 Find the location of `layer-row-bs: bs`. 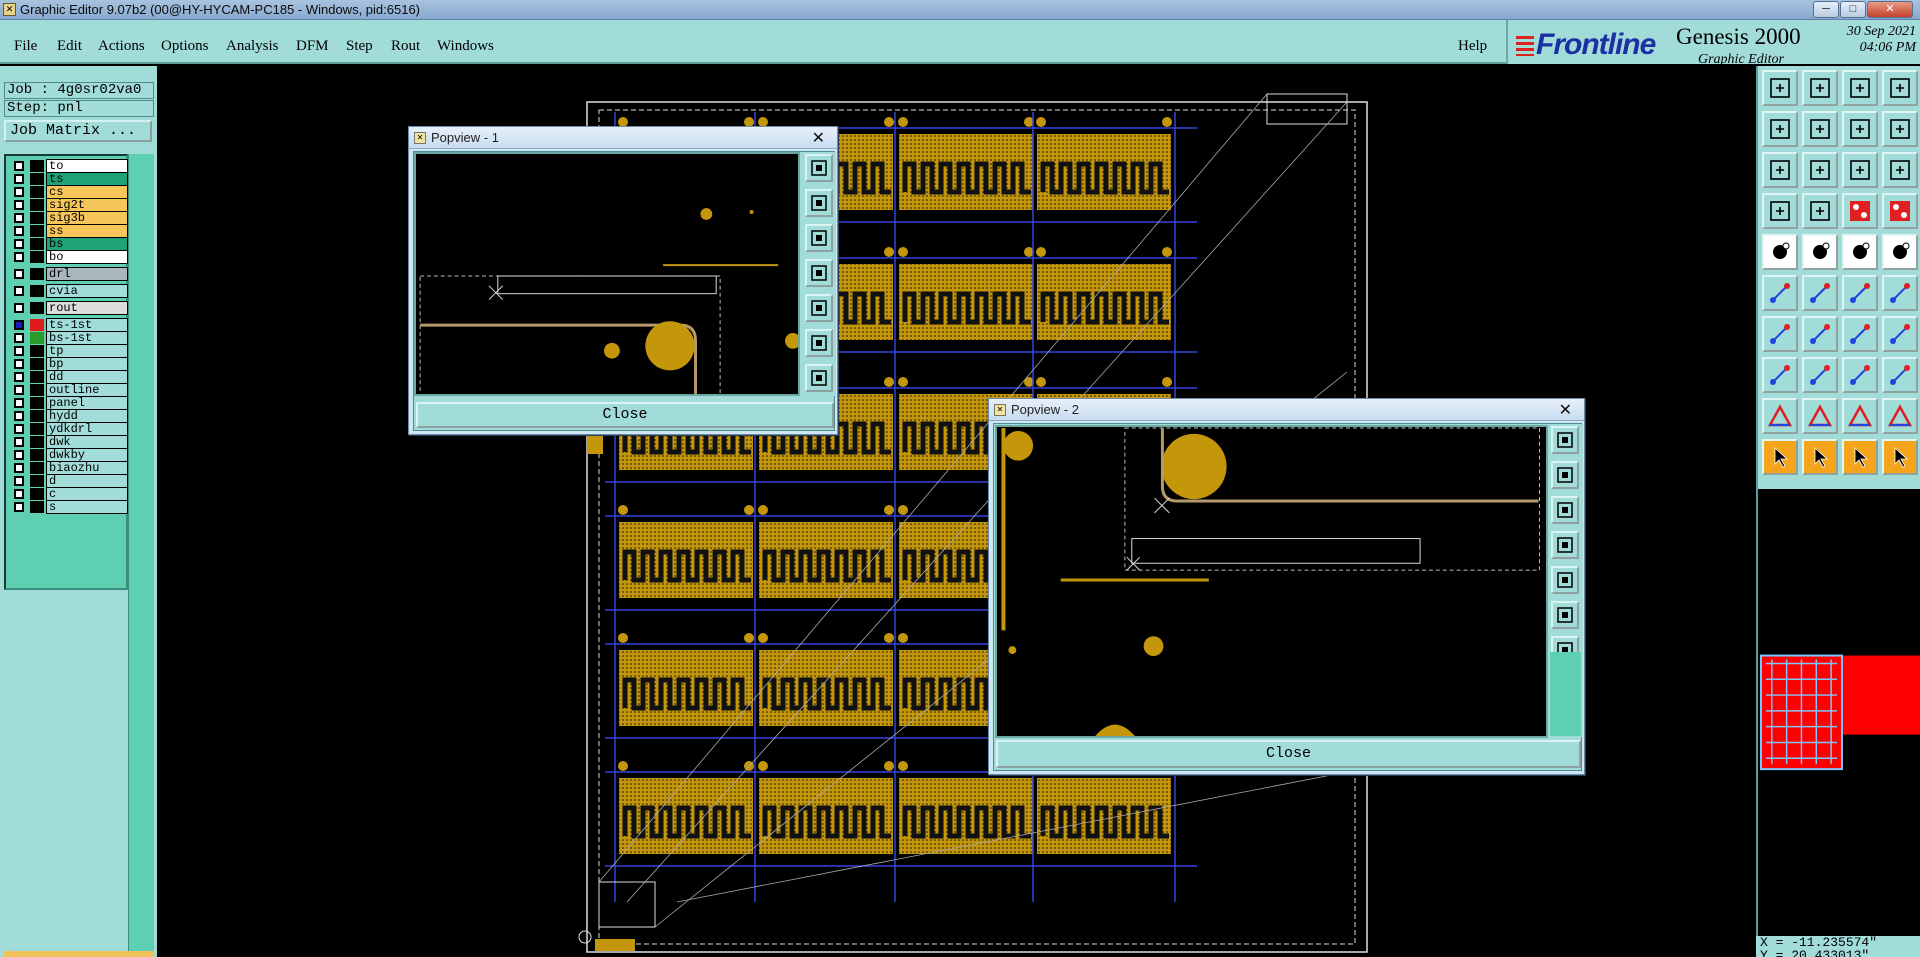

layer-row-bs: bs is located at coordinates (69, 244).